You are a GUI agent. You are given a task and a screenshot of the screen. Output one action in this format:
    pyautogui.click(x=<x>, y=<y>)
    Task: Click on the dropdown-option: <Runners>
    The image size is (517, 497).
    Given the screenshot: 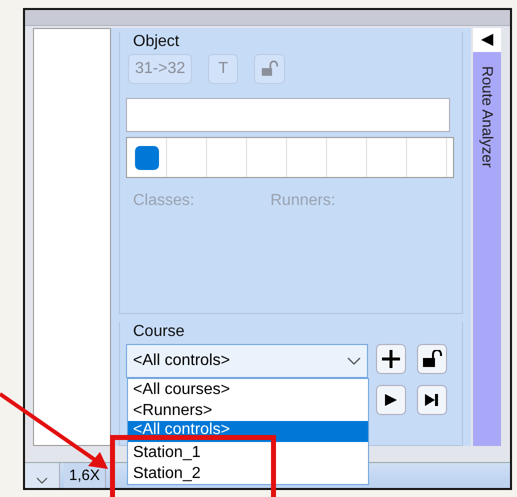 What is the action you would take?
    pyautogui.click(x=248, y=410)
    